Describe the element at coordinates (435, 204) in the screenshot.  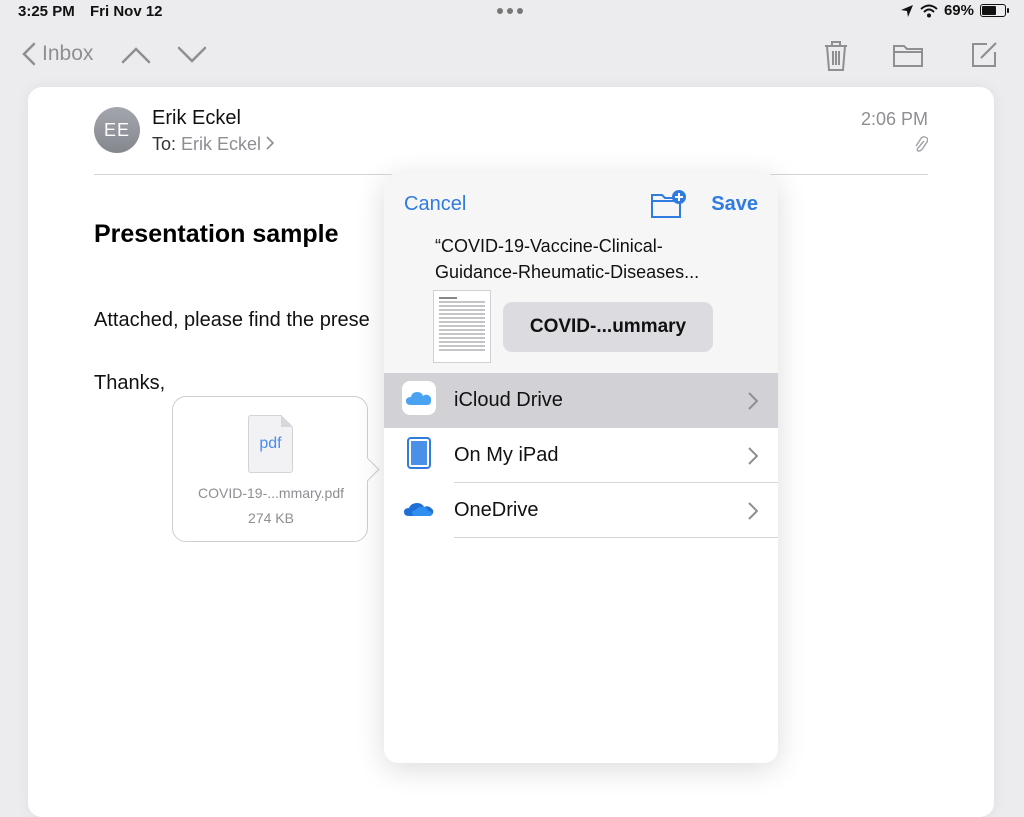
I see `cancel-button: Cancel` at that location.